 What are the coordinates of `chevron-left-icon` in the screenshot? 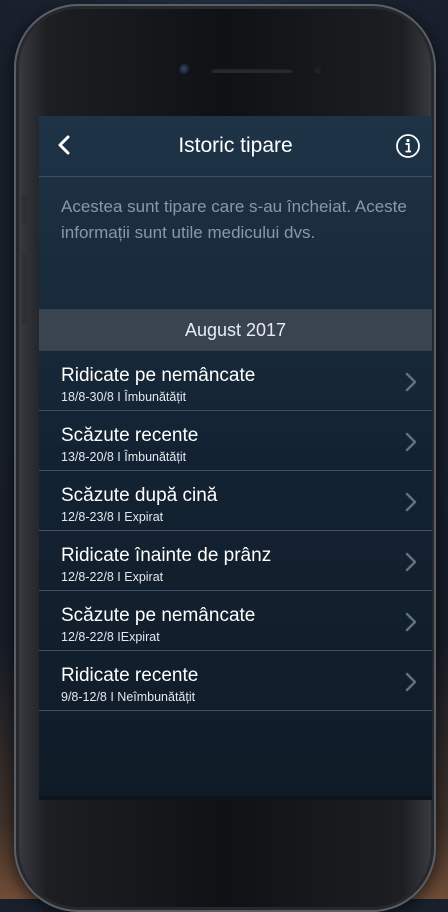 It's located at (64, 145).